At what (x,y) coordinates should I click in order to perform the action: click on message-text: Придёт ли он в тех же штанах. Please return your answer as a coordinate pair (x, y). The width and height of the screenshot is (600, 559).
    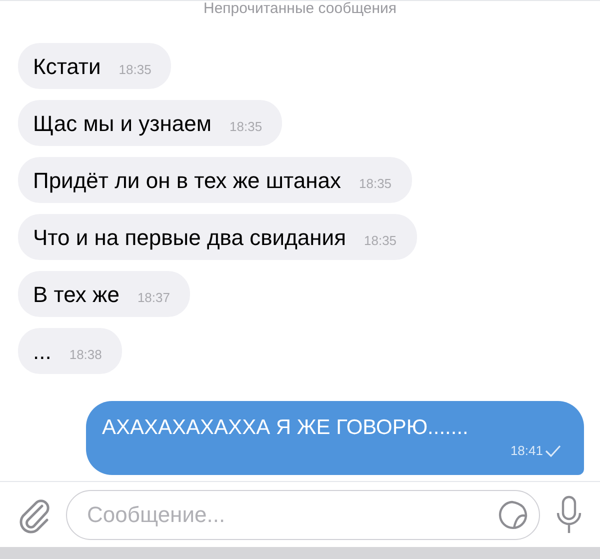
    Looking at the image, I should click on (187, 180).